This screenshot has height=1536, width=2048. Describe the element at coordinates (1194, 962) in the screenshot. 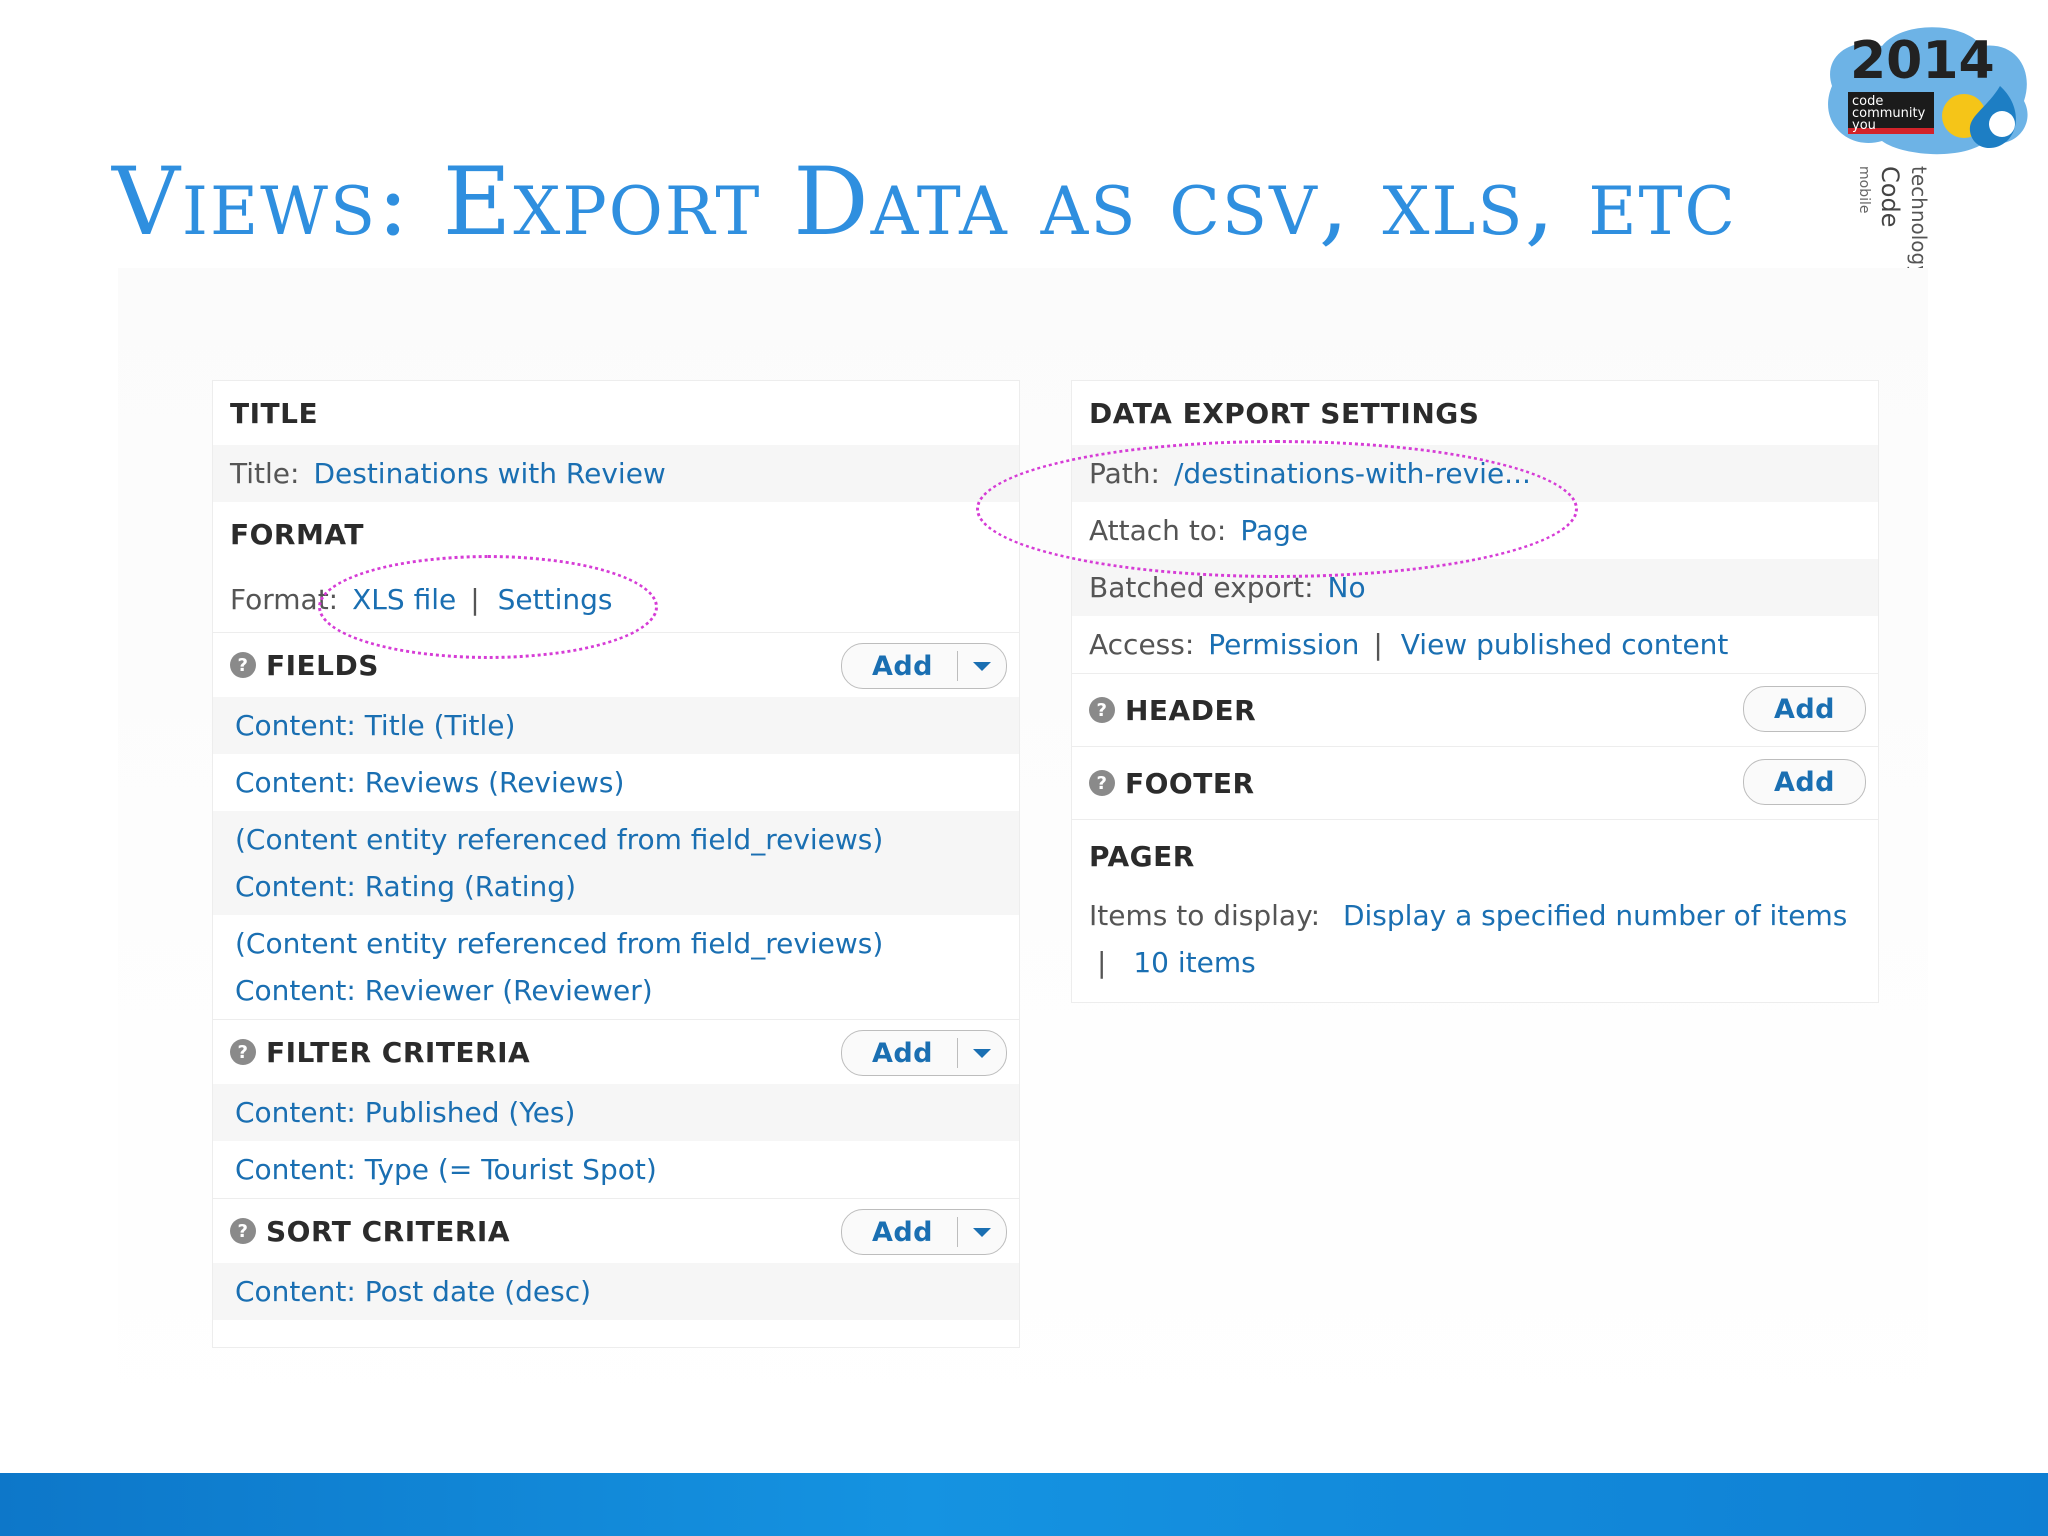

I see `pager-count-link: 10 items` at that location.